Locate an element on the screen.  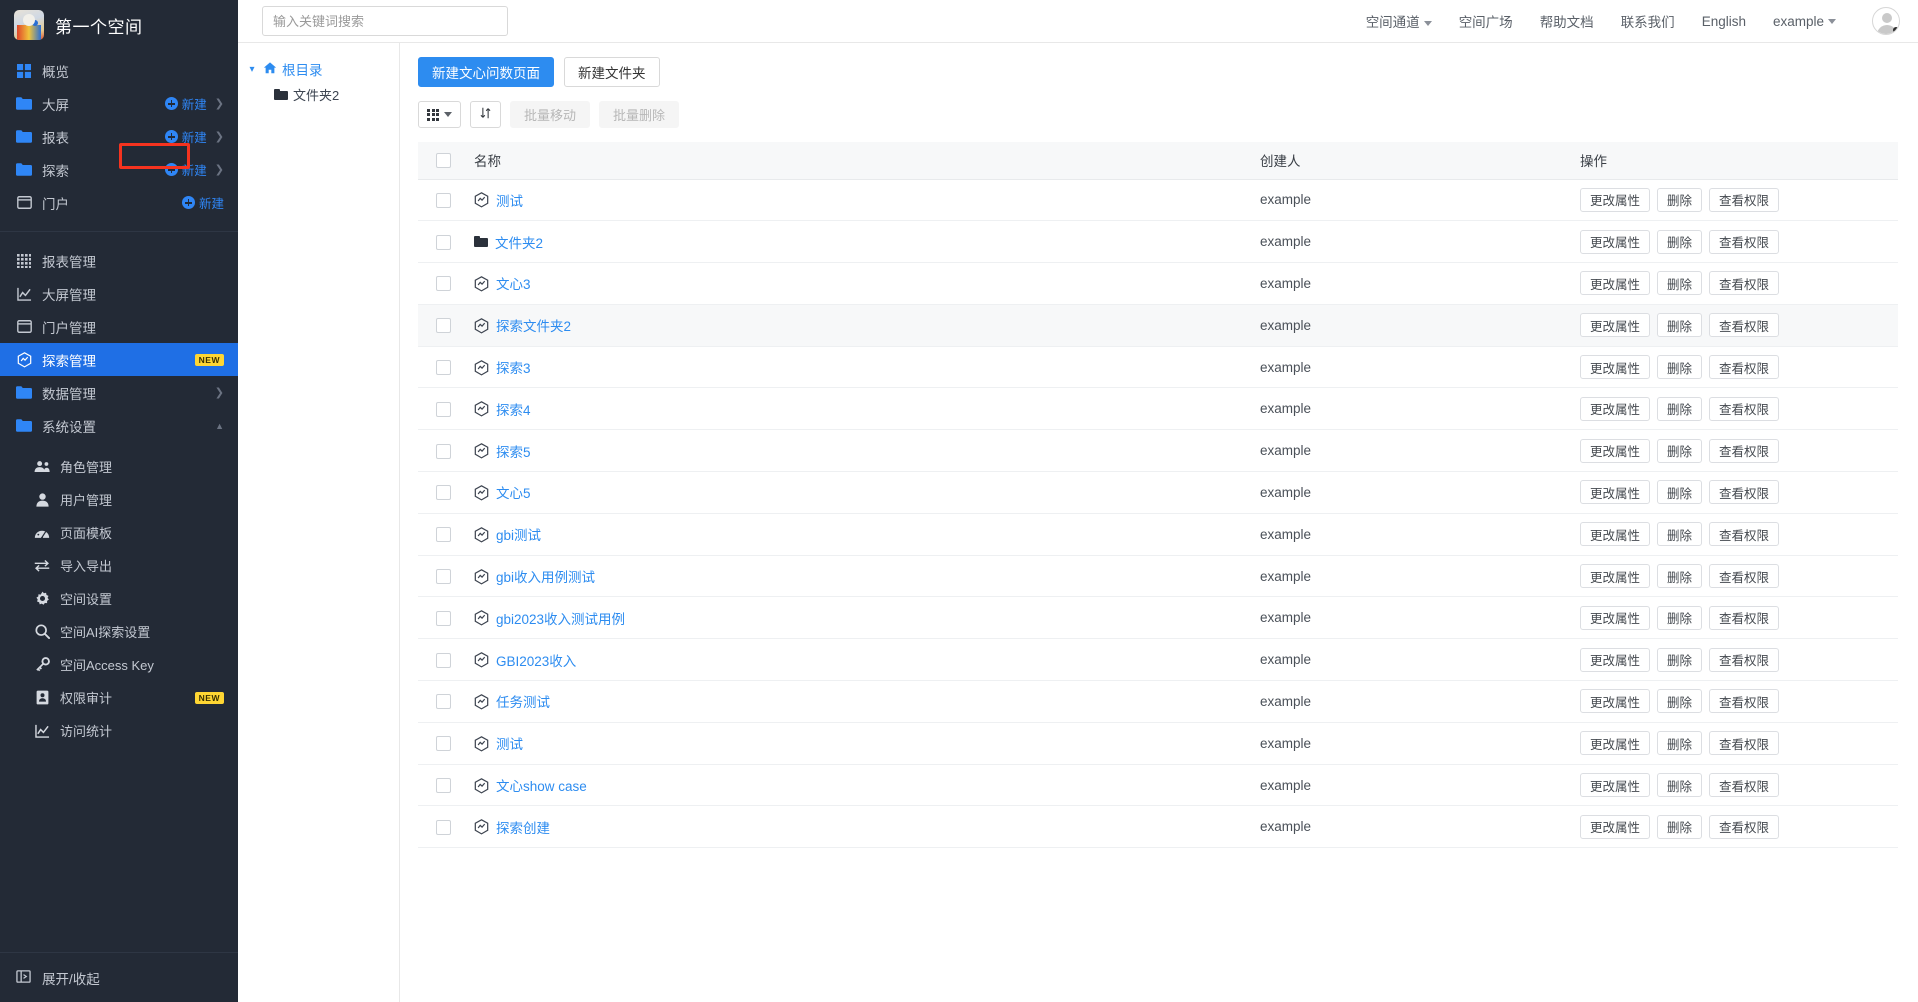
sidebar-item-portal: 门户 新建 is located at coordinates (119, 202).